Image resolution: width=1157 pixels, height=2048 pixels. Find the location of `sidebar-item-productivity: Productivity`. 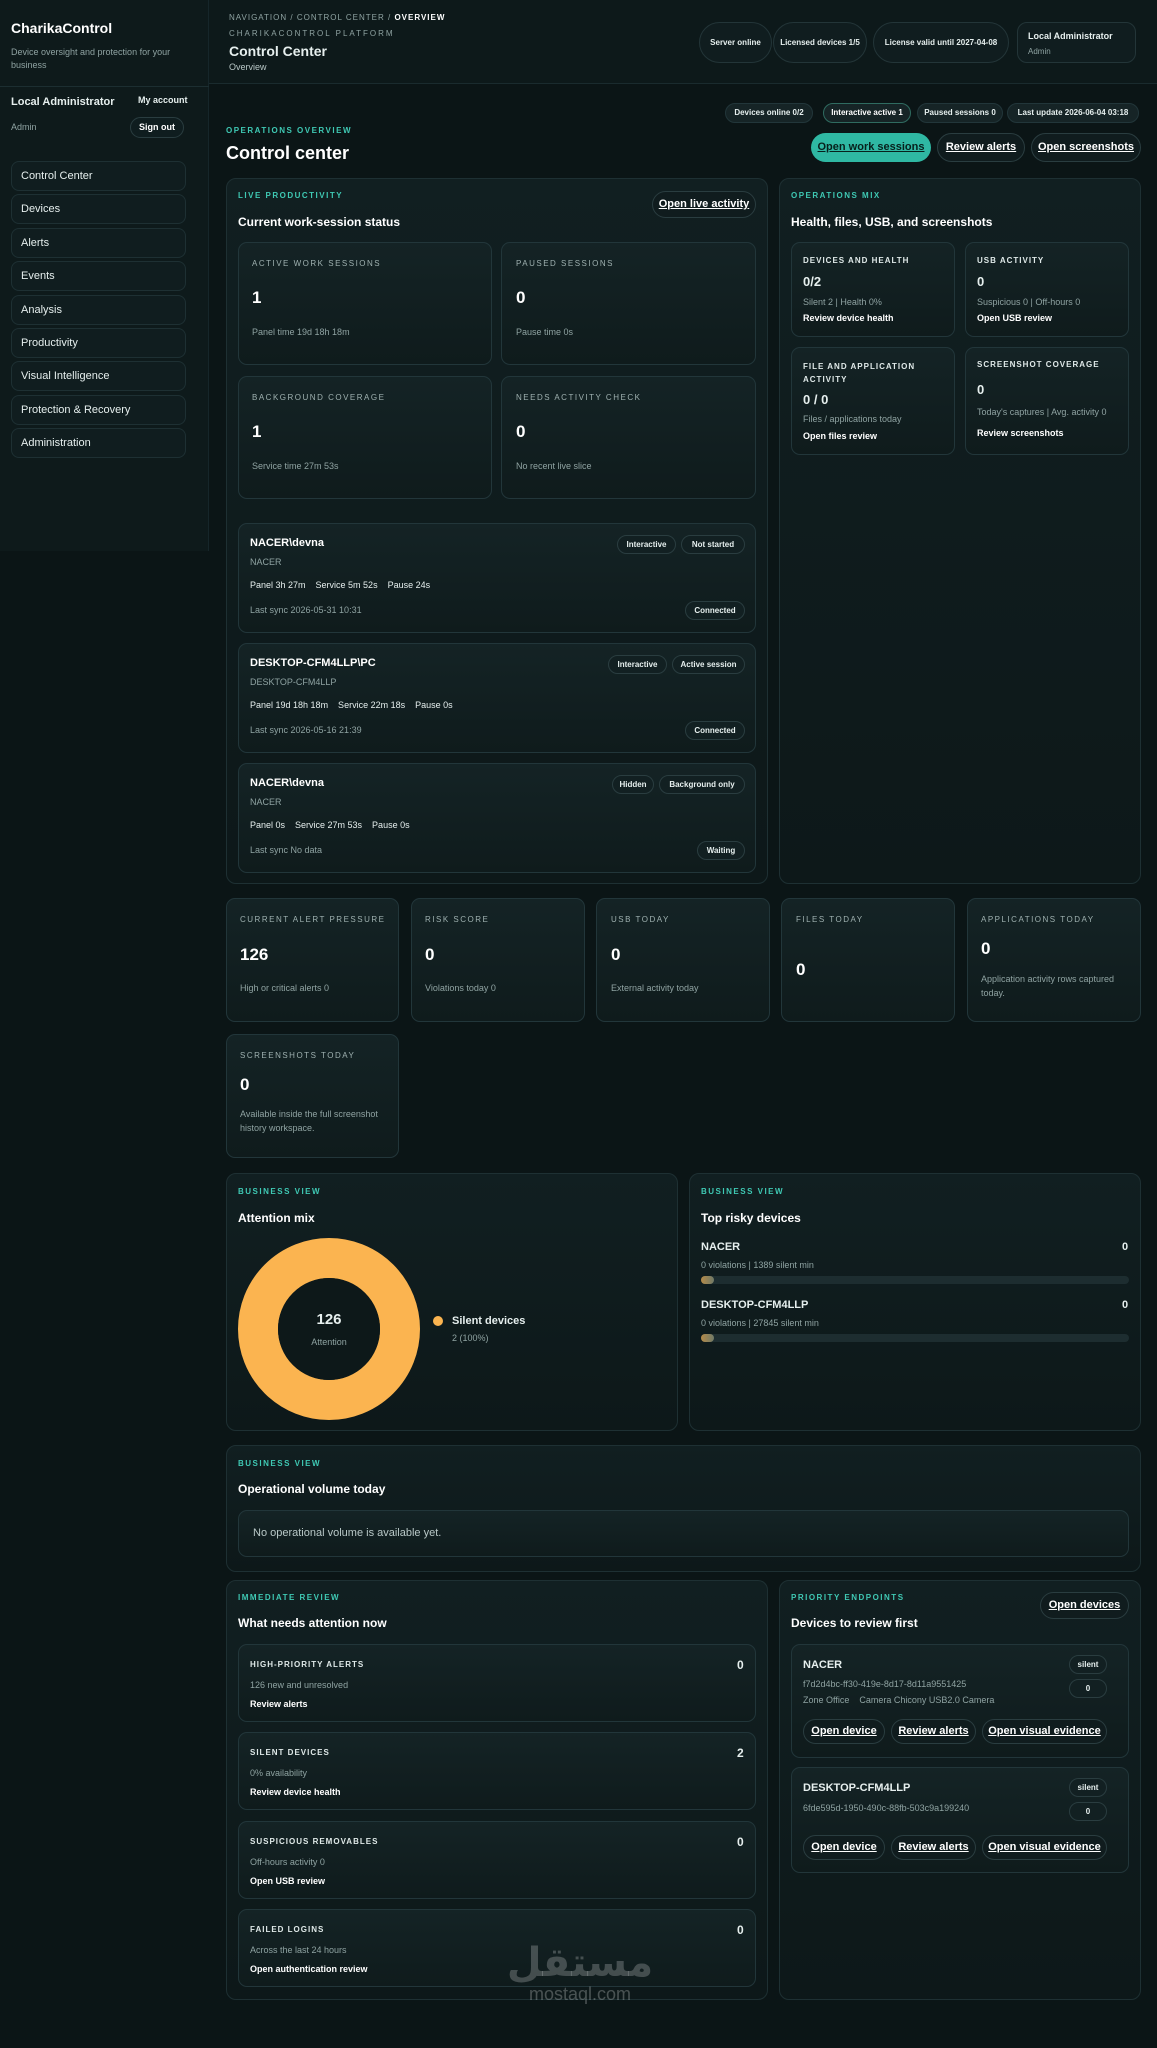

sidebar-item-productivity: Productivity is located at coordinates (98, 343).